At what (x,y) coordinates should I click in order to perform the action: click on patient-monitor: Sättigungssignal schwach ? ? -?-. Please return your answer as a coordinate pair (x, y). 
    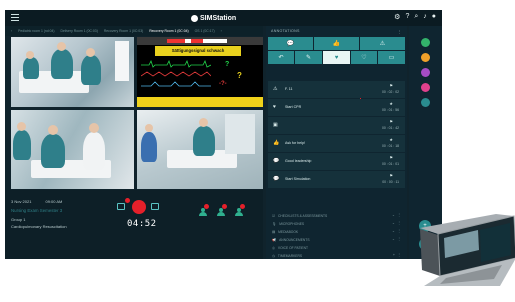
    Looking at the image, I should click on (200, 72).